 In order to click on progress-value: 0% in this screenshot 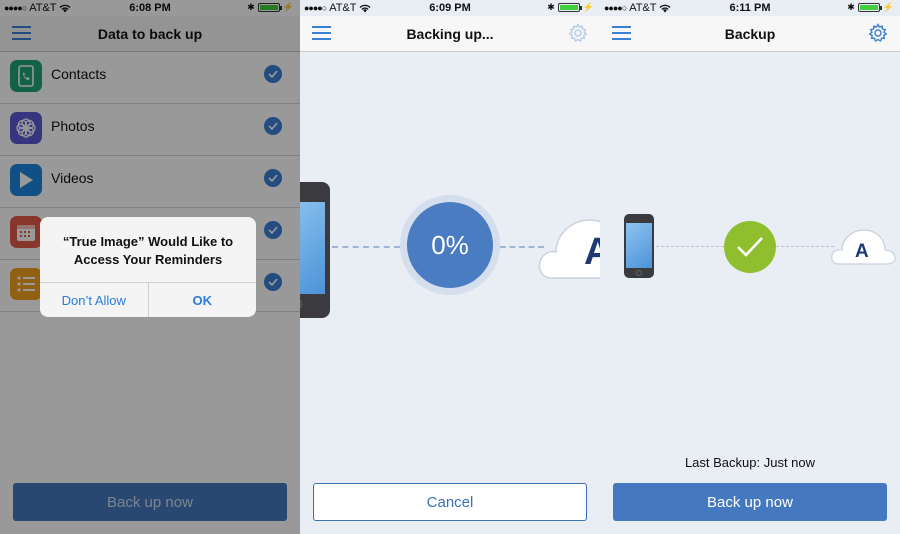, I will do `click(450, 245)`.